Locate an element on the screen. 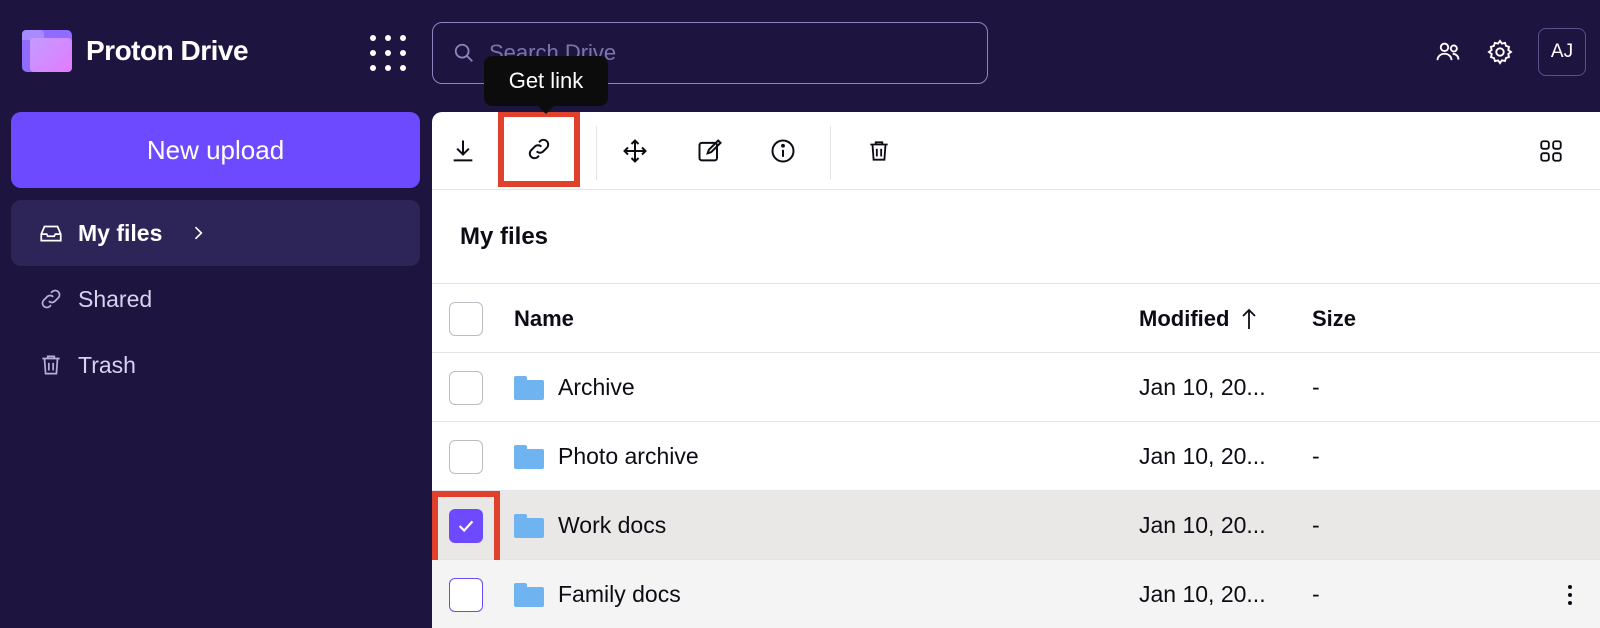  select-all-checkbox is located at coordinates (466, 319).